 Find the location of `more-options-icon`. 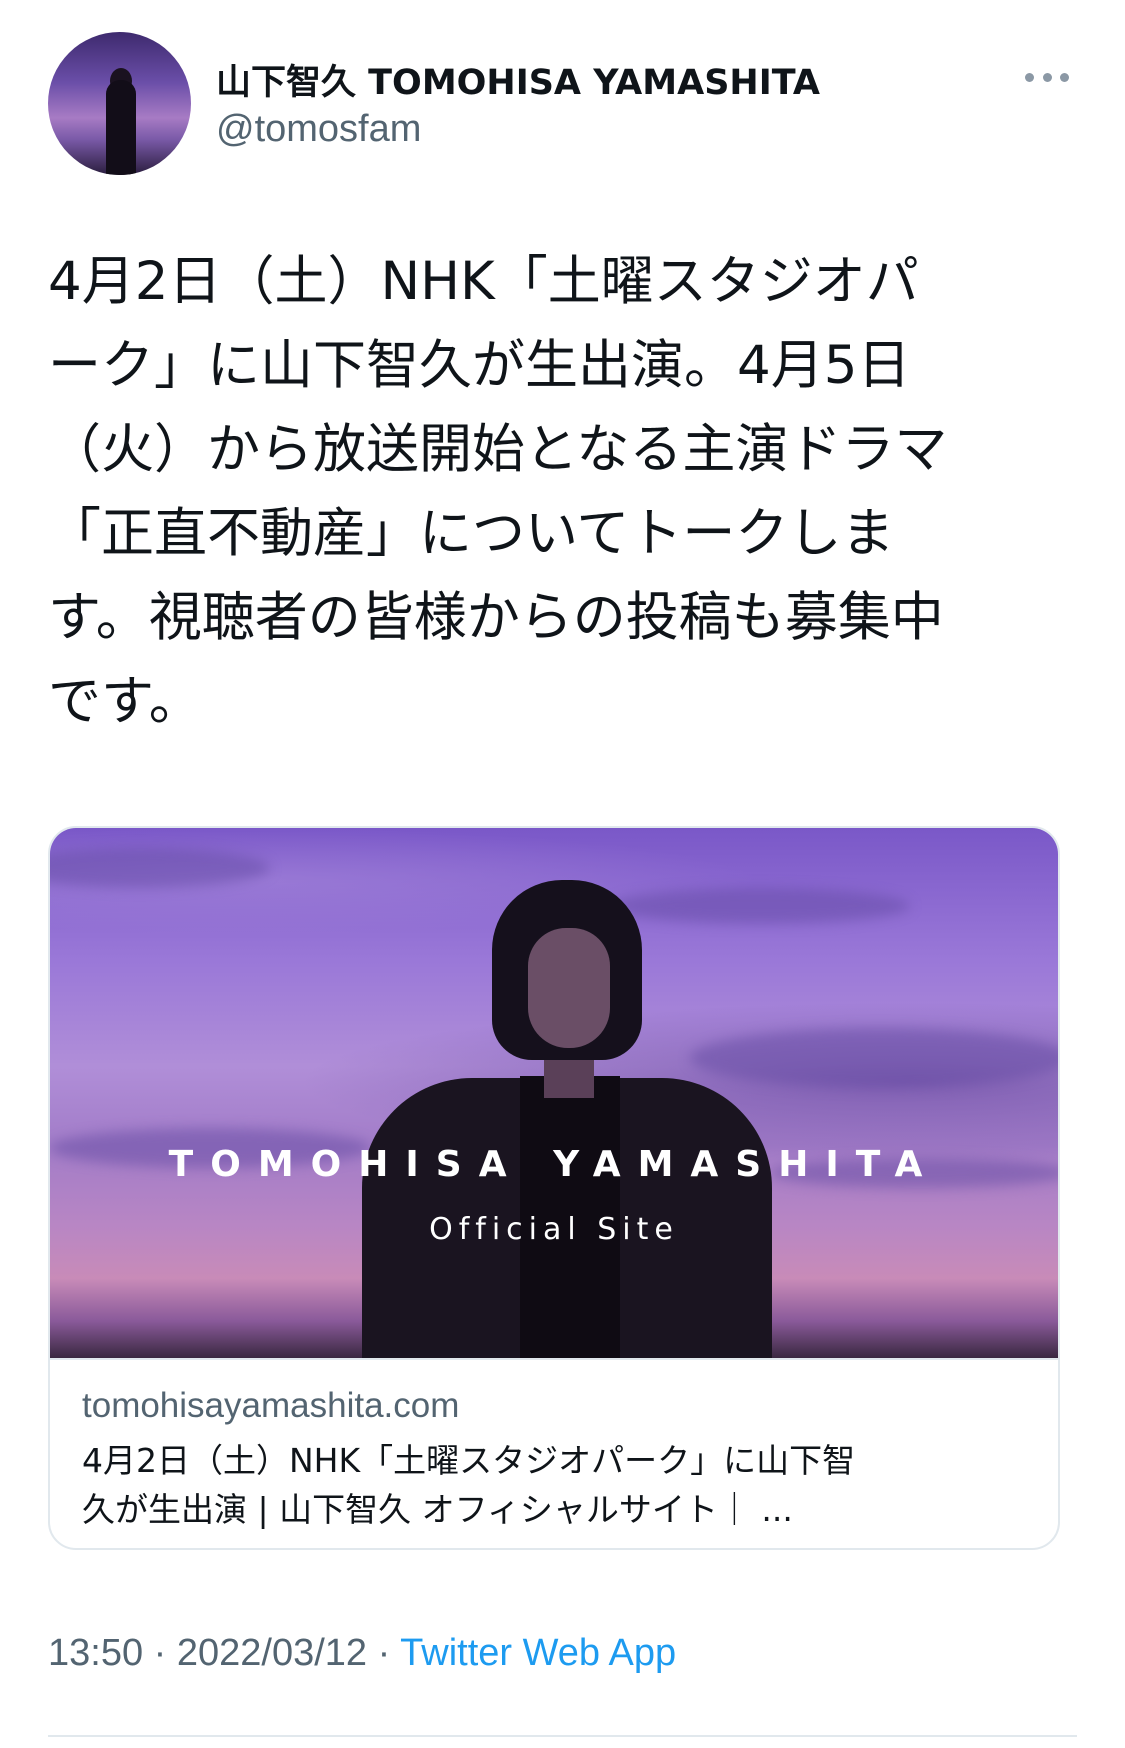

more-options-icon is located at coordinates (1047, 77).